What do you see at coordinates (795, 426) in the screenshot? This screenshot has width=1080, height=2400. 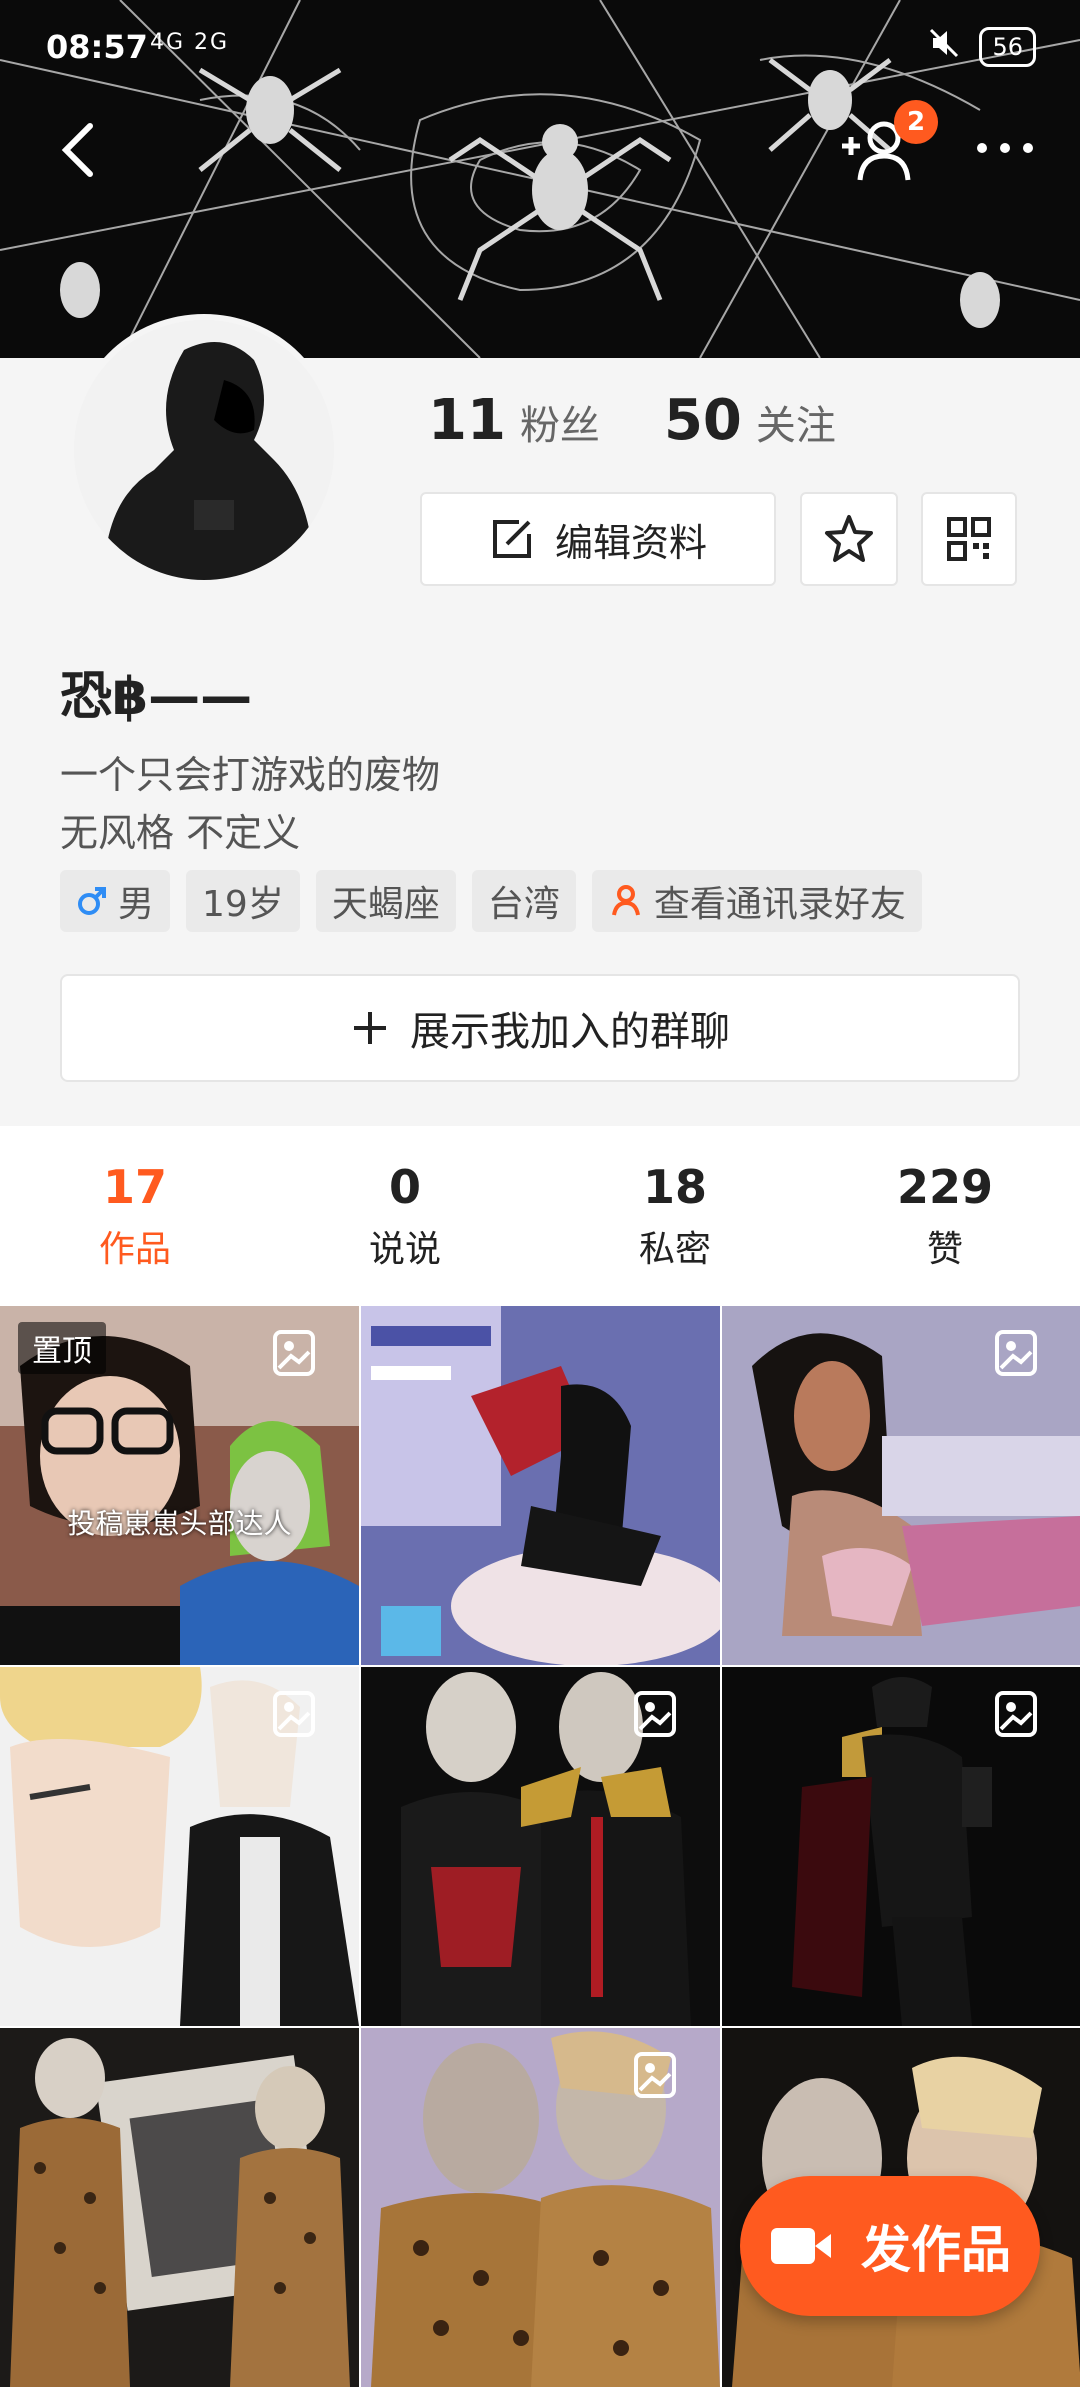 I see `following-label: 关注` at bounding box center [795, 426].